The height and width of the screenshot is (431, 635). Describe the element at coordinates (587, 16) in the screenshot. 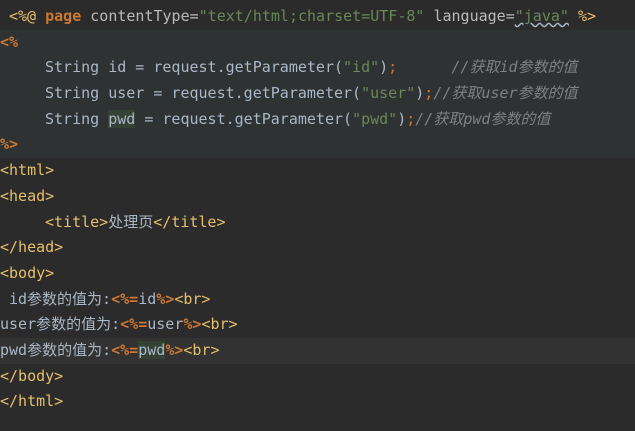

I see `directive-close: %>` at that location.